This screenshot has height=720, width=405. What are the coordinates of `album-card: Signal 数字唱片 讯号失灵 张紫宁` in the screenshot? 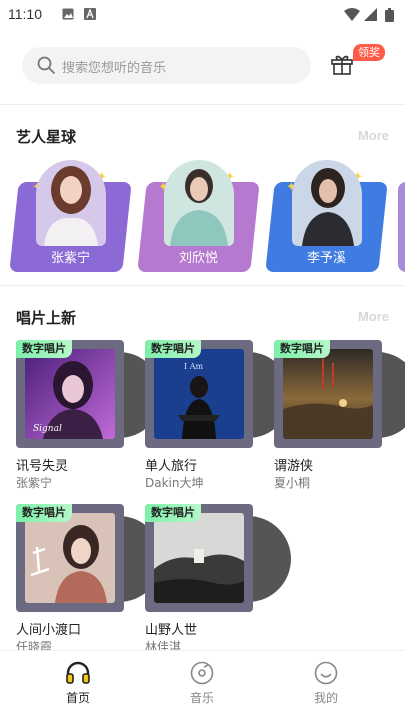 It's located at (89, 415).